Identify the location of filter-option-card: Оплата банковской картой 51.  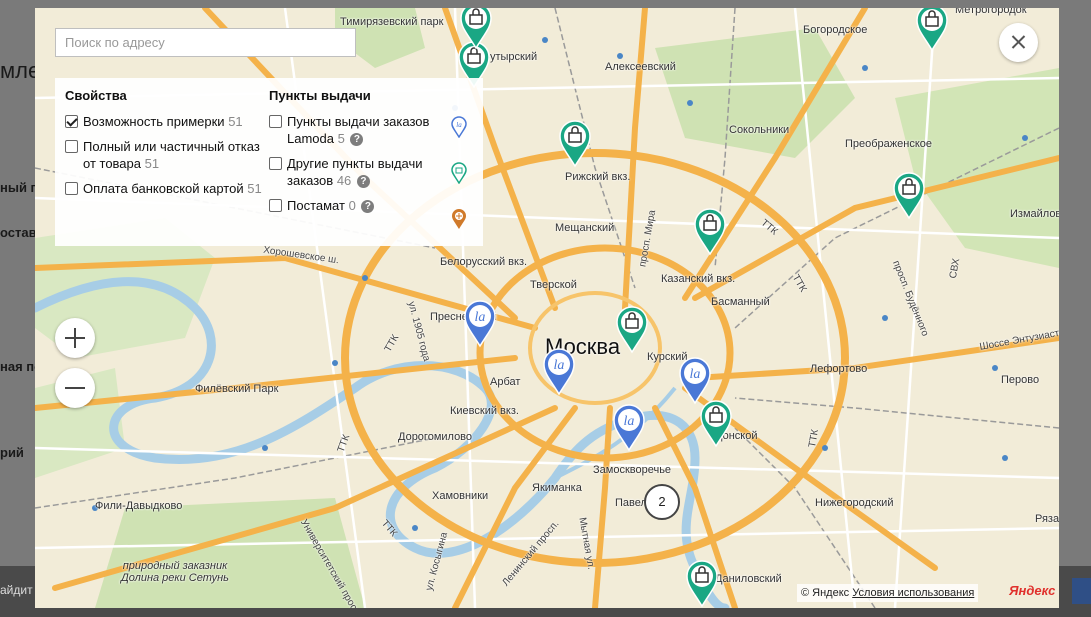
(165, 188).